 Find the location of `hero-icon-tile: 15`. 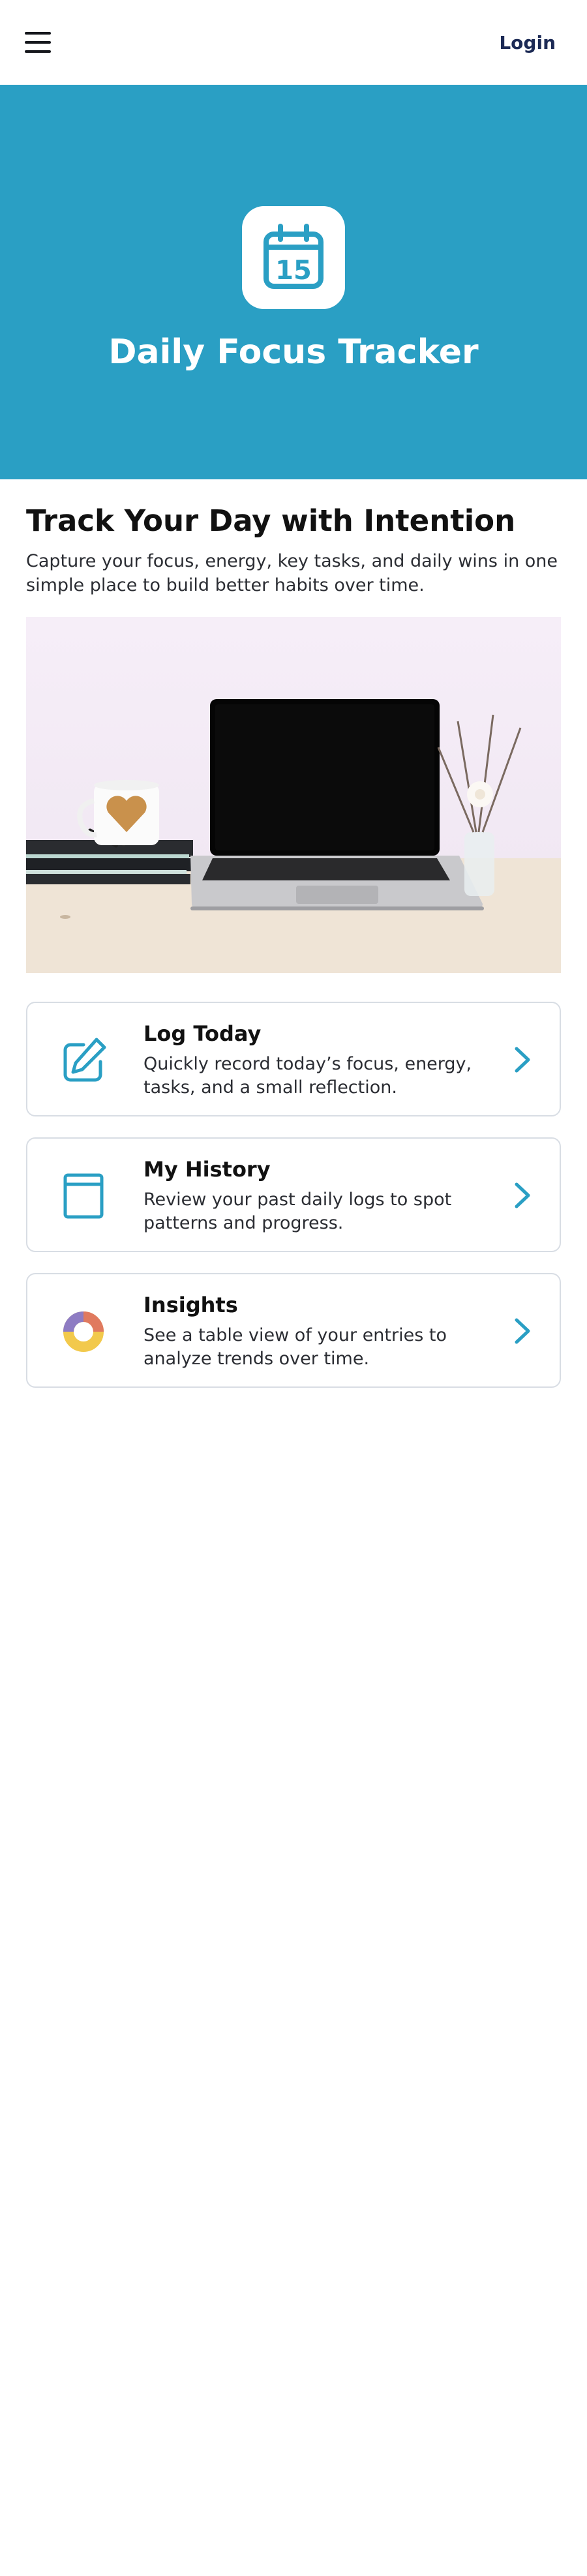

hero-icon-tile: 15 is located at coordinates (293, 257).